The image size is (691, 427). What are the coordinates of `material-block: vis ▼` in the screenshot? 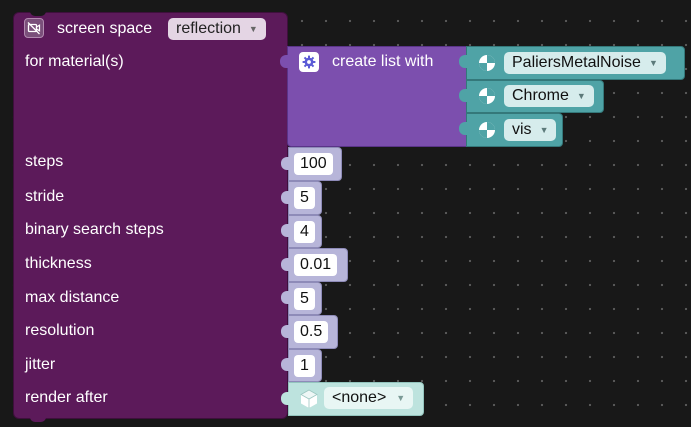 It's located at (514, 130).